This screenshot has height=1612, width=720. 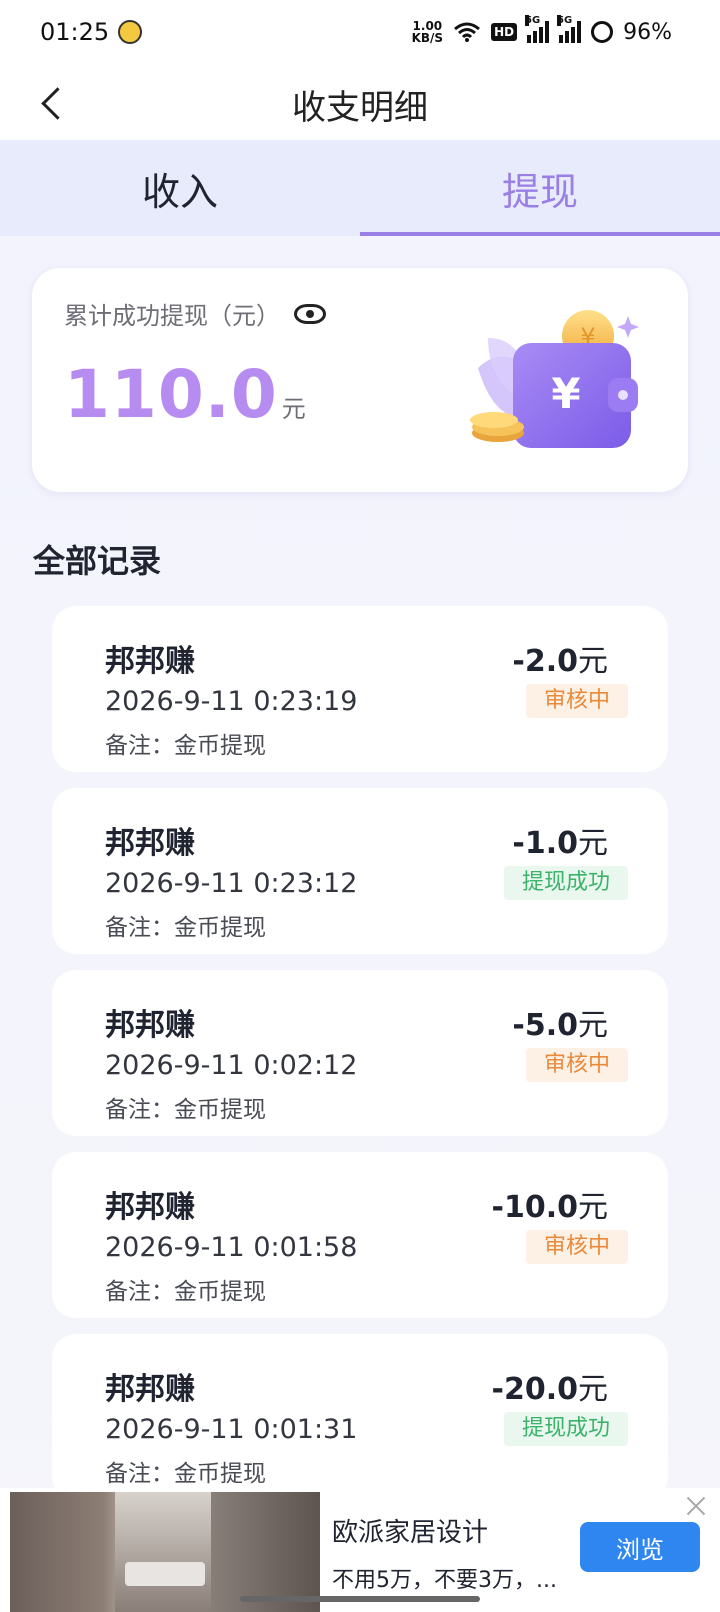 What do you see at coordinates (640, 1547) in the screenshot?
I see `ad-browse-button: 浏览` at bounding box center [640, 1547].